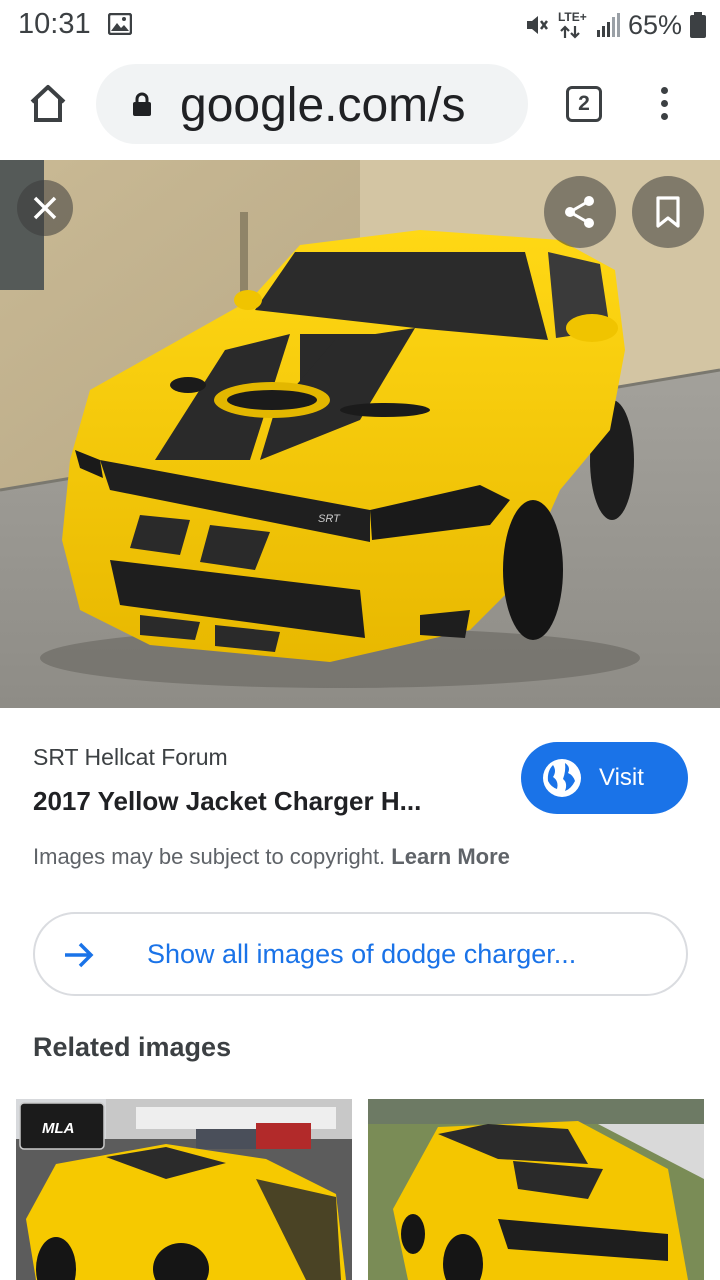 The height and width of the screenshot is (1280, 720). What do you see at coordinates (584, 104) in the screenshot?
I see `tab-switcher-button: 2` at bounding box center [584, 104].